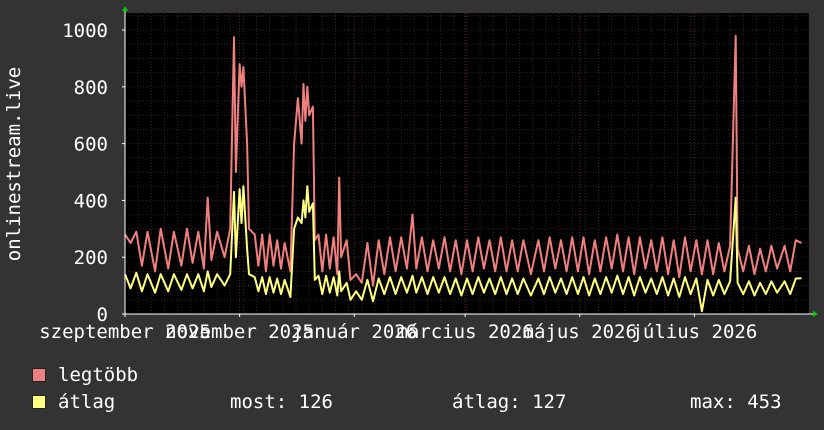  I want to click on legend-label-avg: átlag, so click(87, 402).